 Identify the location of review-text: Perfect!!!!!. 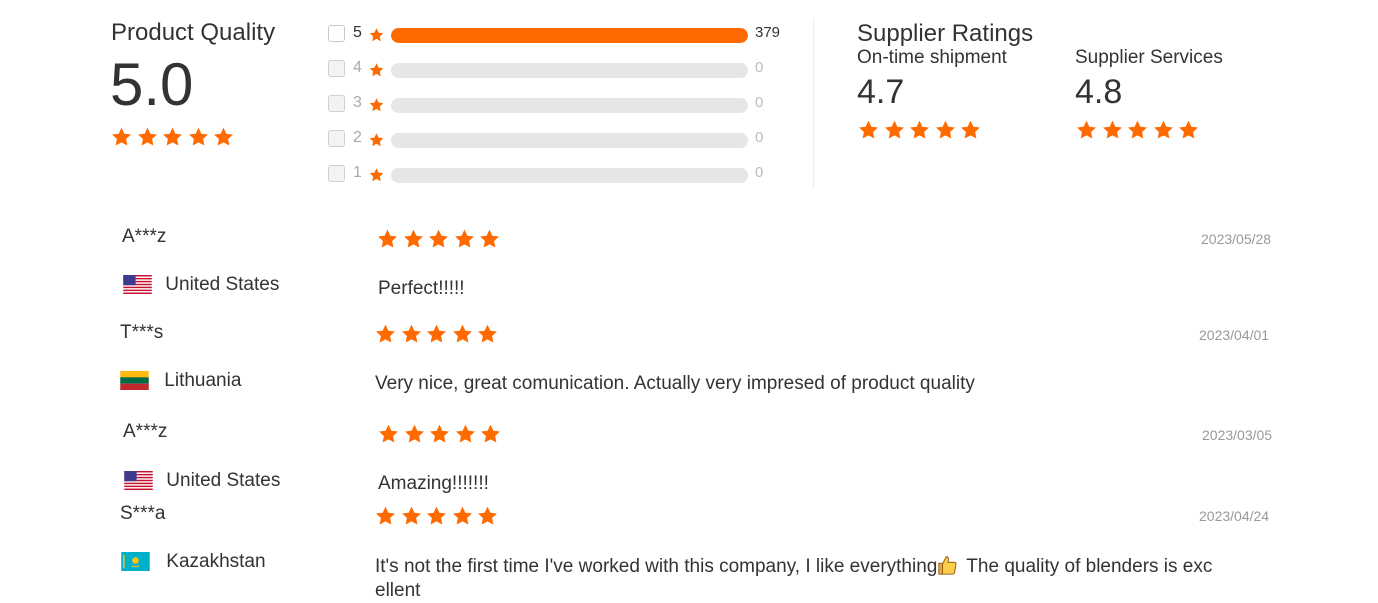
(421, 288).